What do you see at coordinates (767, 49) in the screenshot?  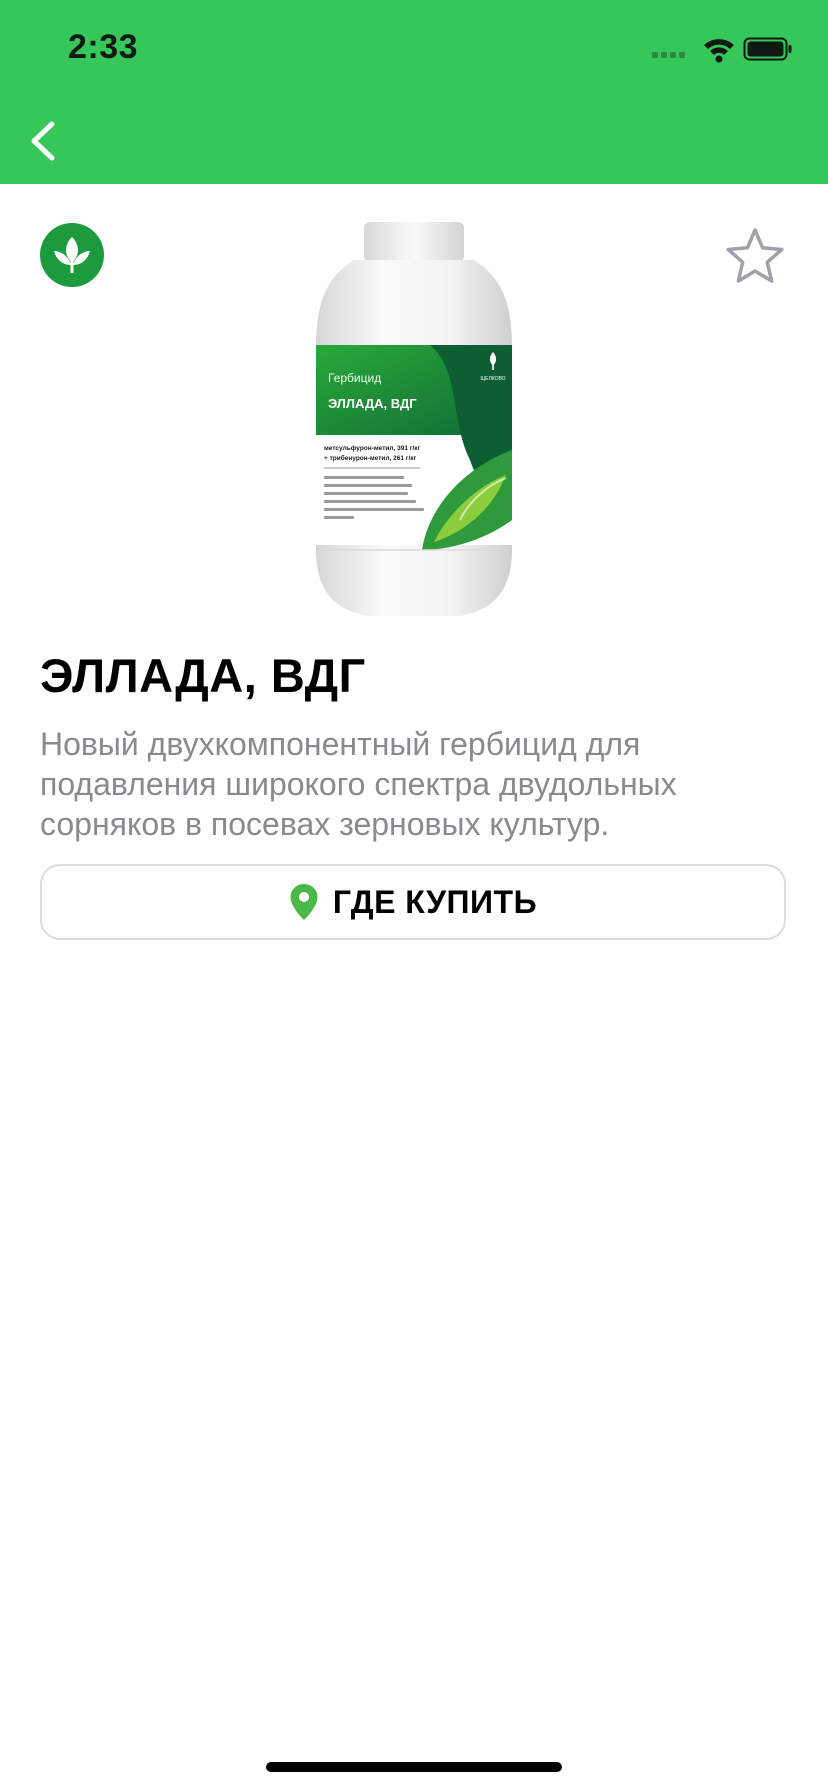 I see `battery-icon` at bounding box center [767, 49].